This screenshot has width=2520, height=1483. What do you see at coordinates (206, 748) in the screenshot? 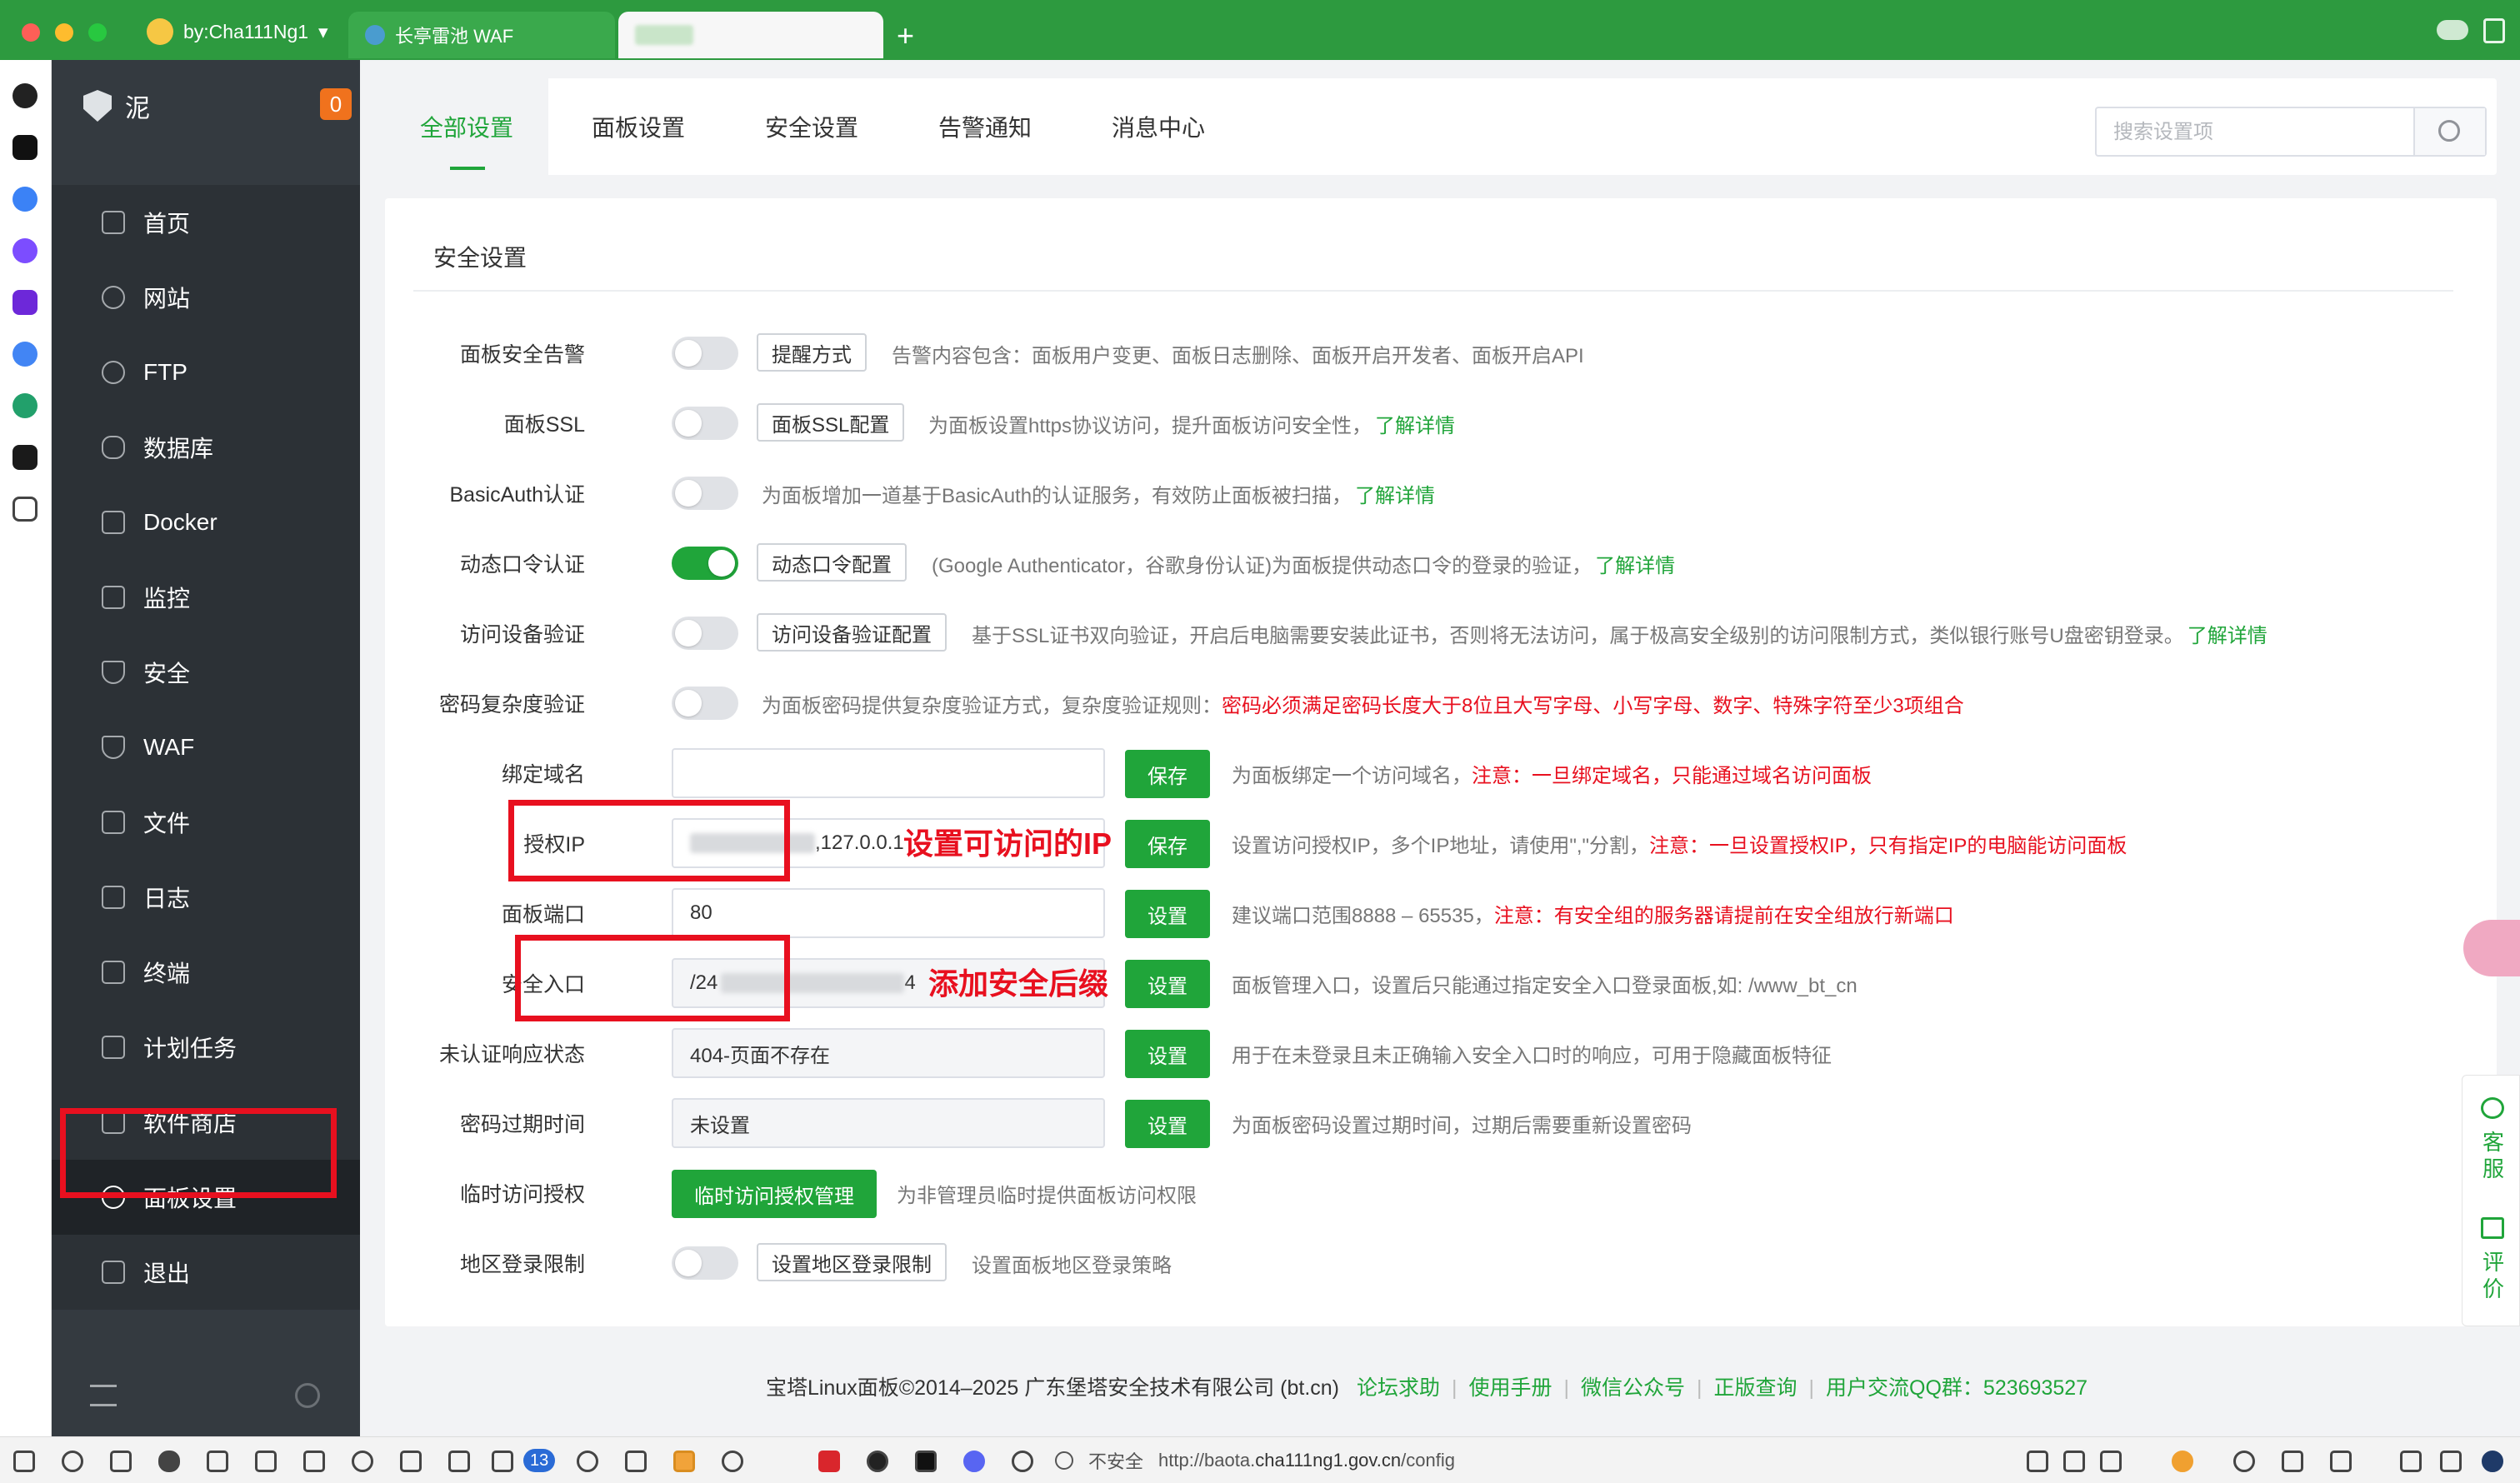
I see `sidebar-item-waf: WAF` at bounding box center [206, 748].